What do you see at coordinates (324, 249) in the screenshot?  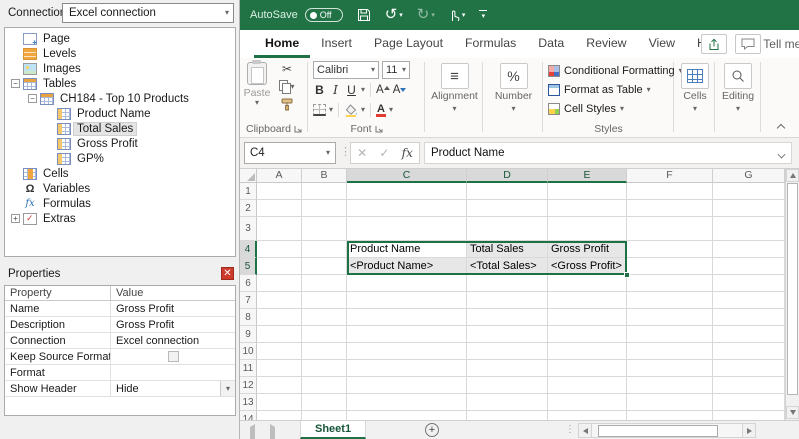 I see `cell-B4` at bounding box center [324, 249].